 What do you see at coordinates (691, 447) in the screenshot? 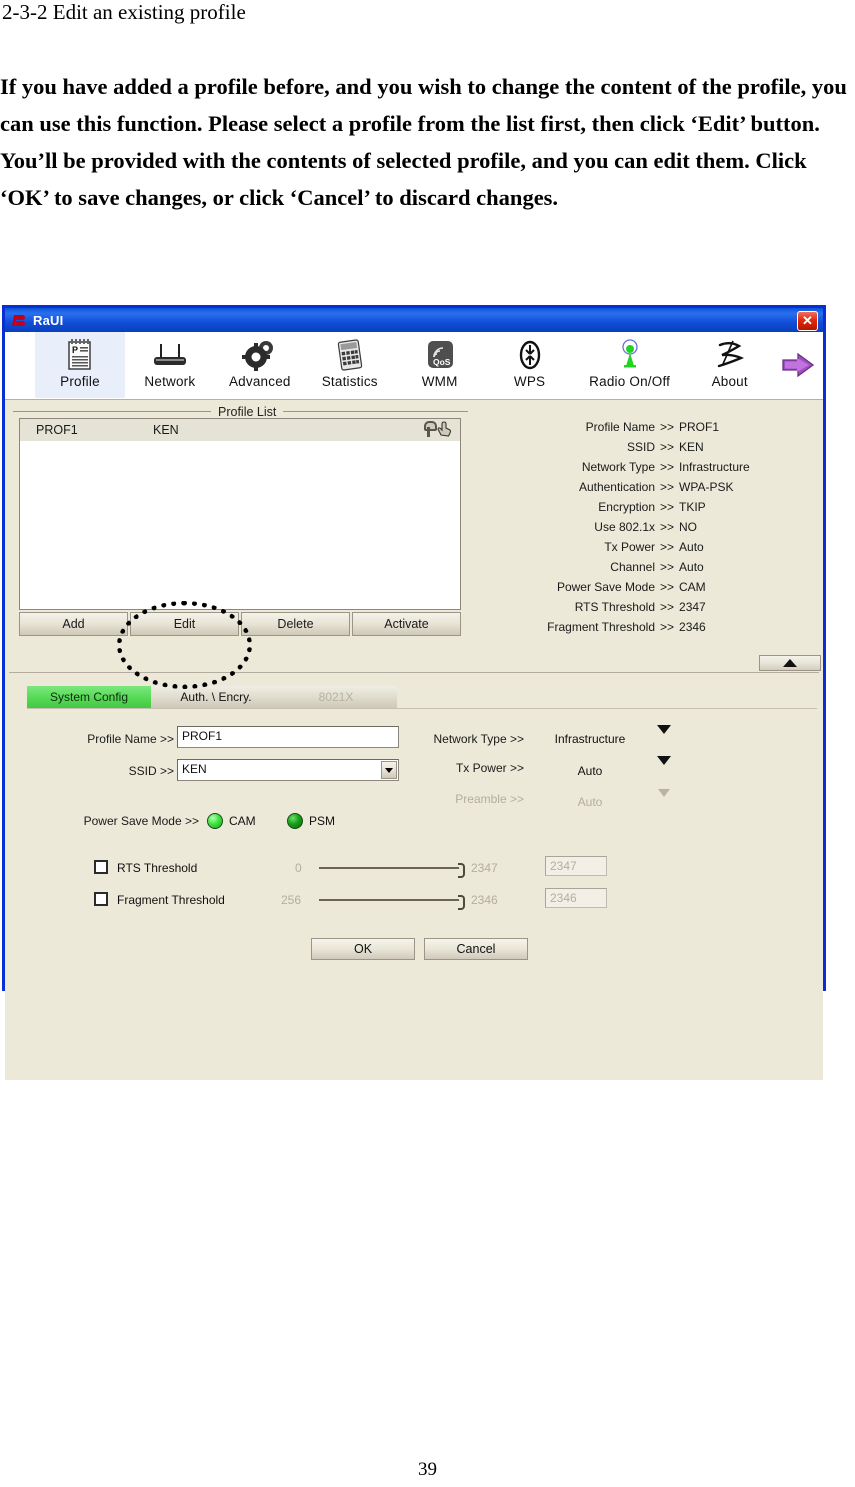
I see `detail-value: KEN` at bounding box center [691, 447].